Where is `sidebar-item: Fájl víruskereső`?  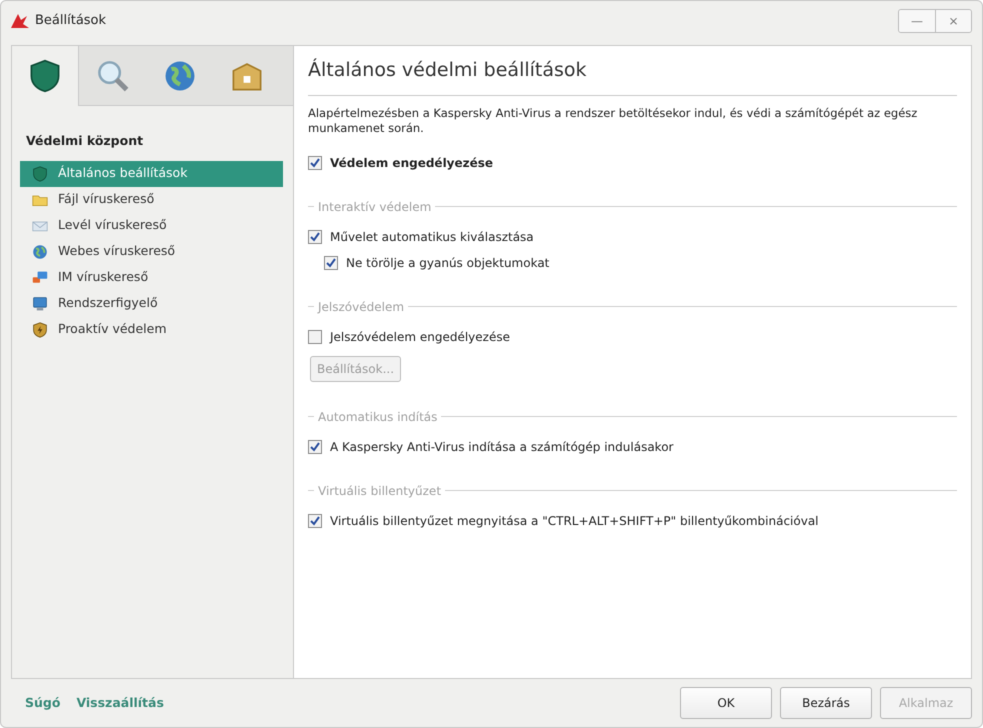 sidebar-item: Fájl víruskereső is located at coordinates (151, 199).